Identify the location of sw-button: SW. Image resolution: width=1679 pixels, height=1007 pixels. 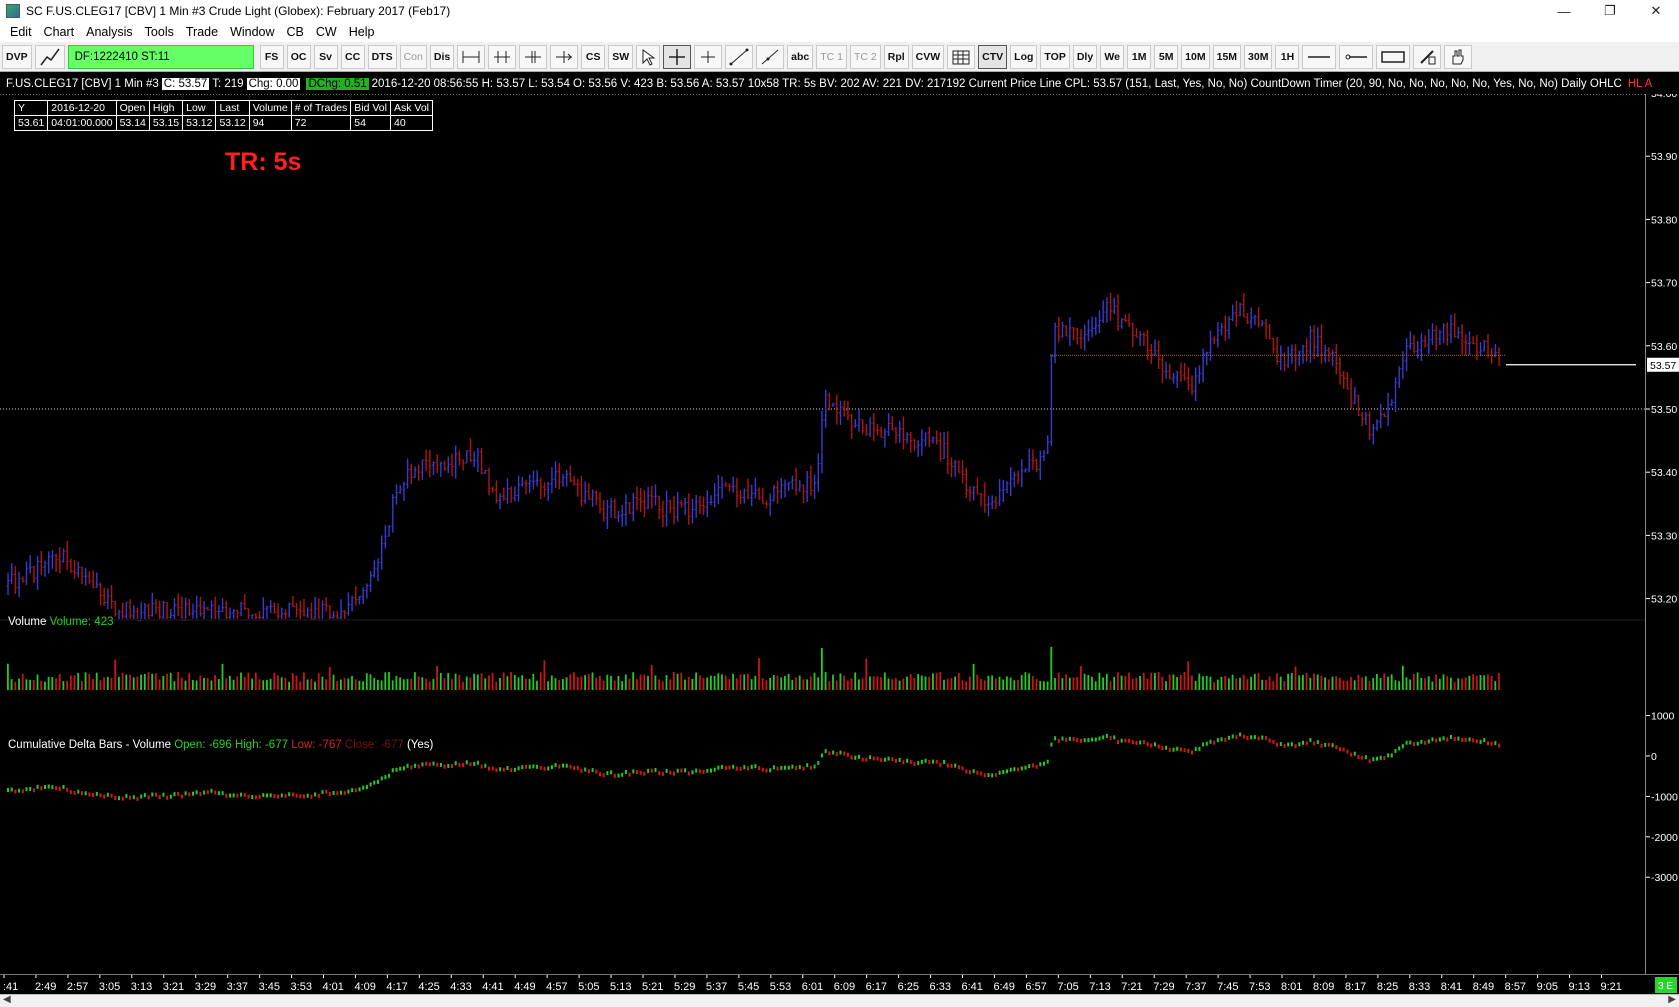
(621, 56).